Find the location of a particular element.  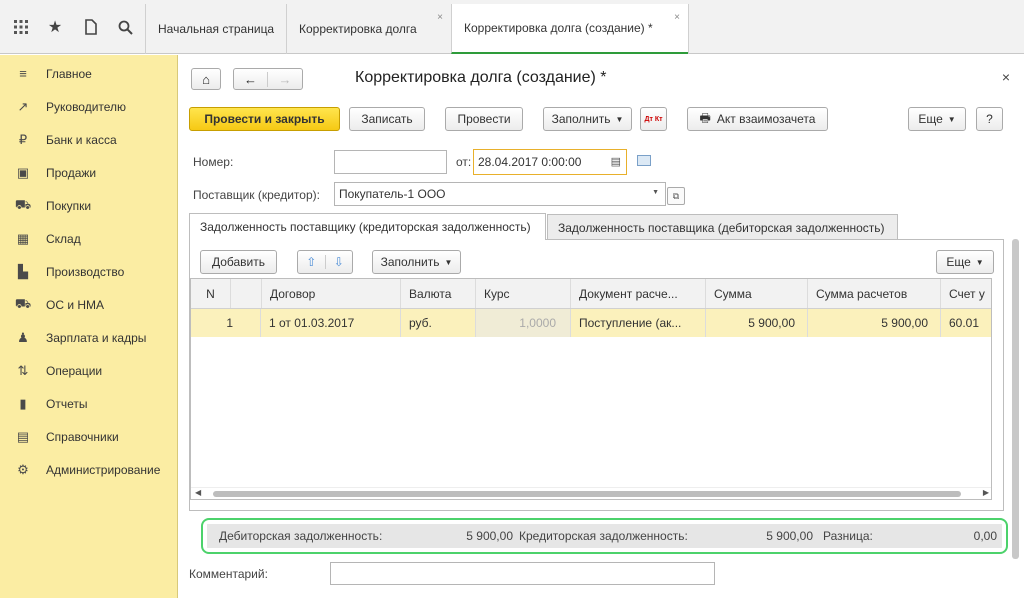

sidebar-item-warehouse: ▦ Склад is located at coordinates (89, 238).